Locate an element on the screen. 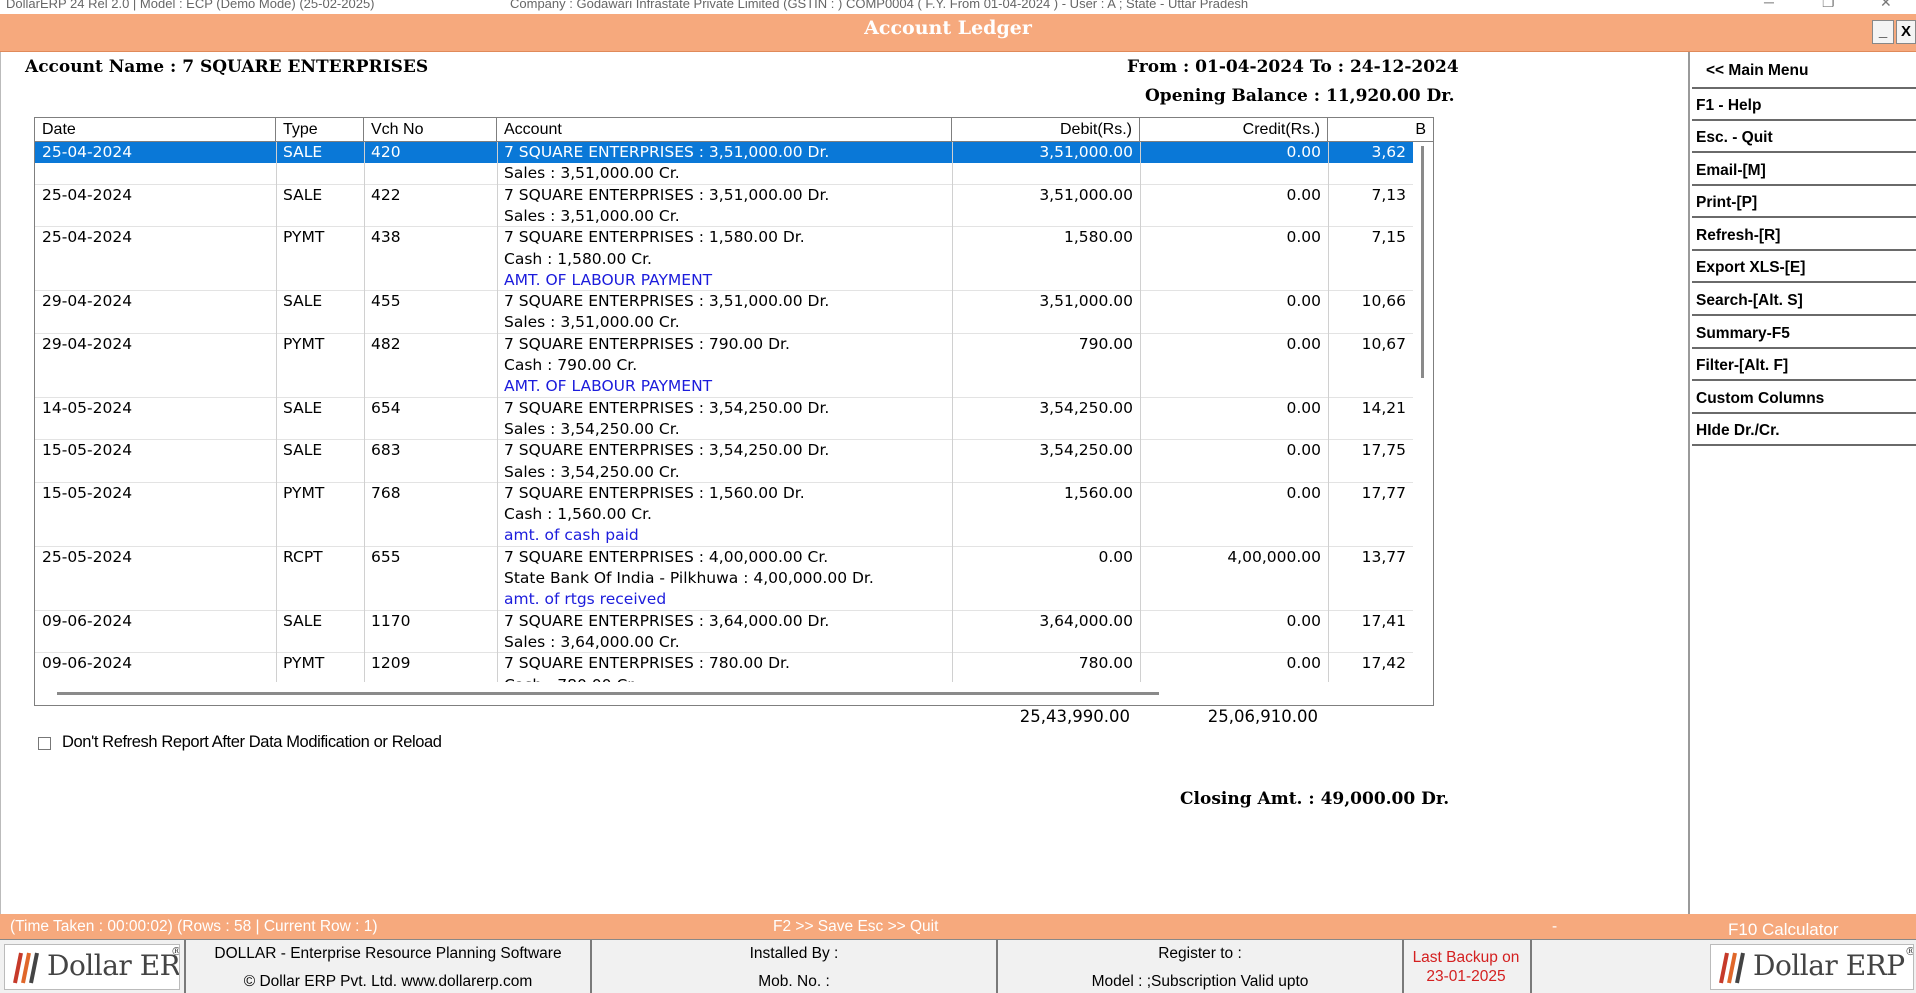 The width and height of the screenshot is (1916, 993). col-vch-no-header: Vch No is located at coordinates (430, 130).